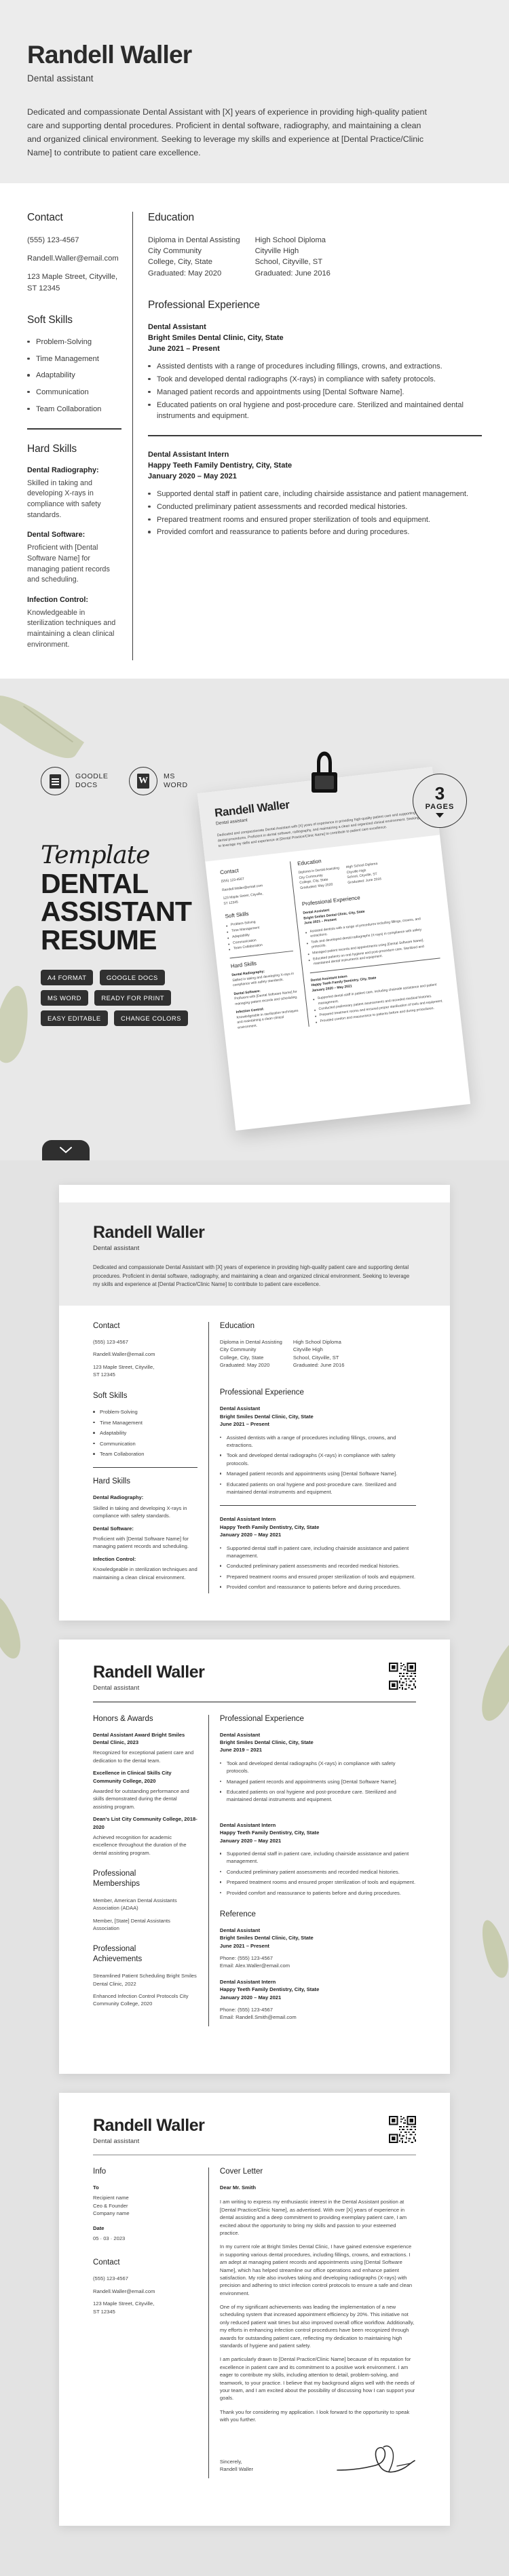 This screenshot has width=509, height=2576. Describe the element at coordinates (74, 1018) in the screenshot. I see `feature-pill: EASY EDITABLE` at that location.